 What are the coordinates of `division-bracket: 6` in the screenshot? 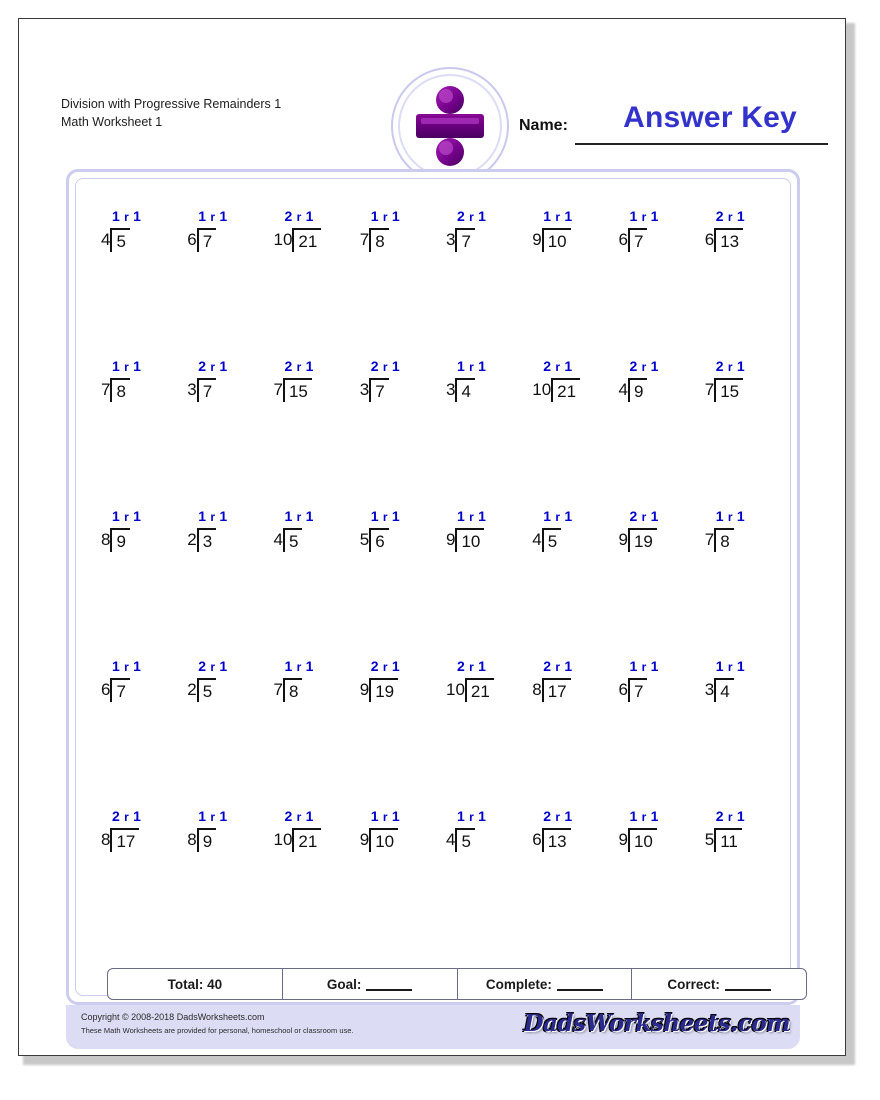 It's located at (379, 540).